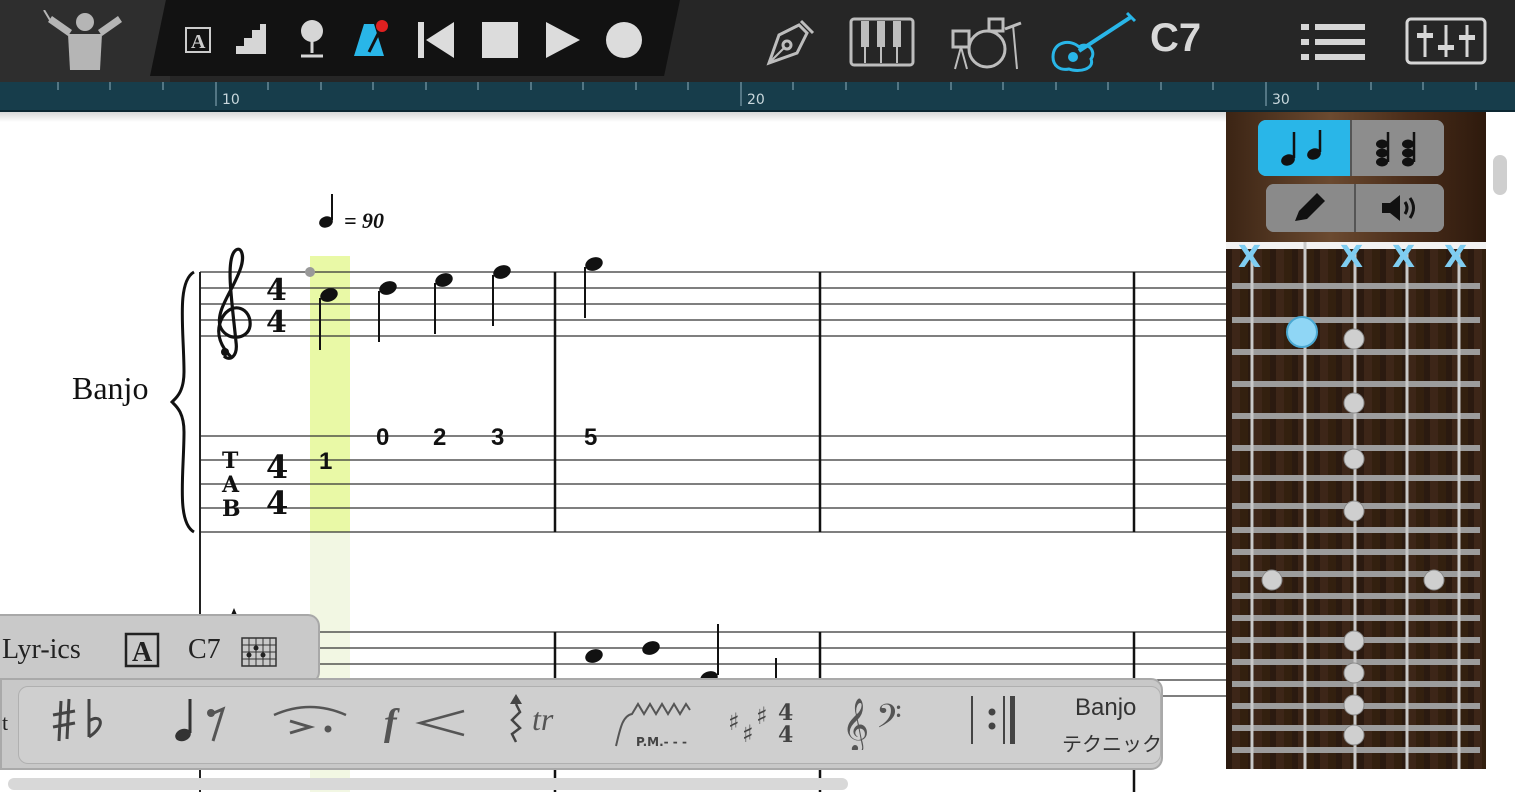  I want to click on notation-tool-palette: t f tr P.M.- - - ♯ ♯ ♯ 4 4 𝄞 𝄢, so click(581, 724).